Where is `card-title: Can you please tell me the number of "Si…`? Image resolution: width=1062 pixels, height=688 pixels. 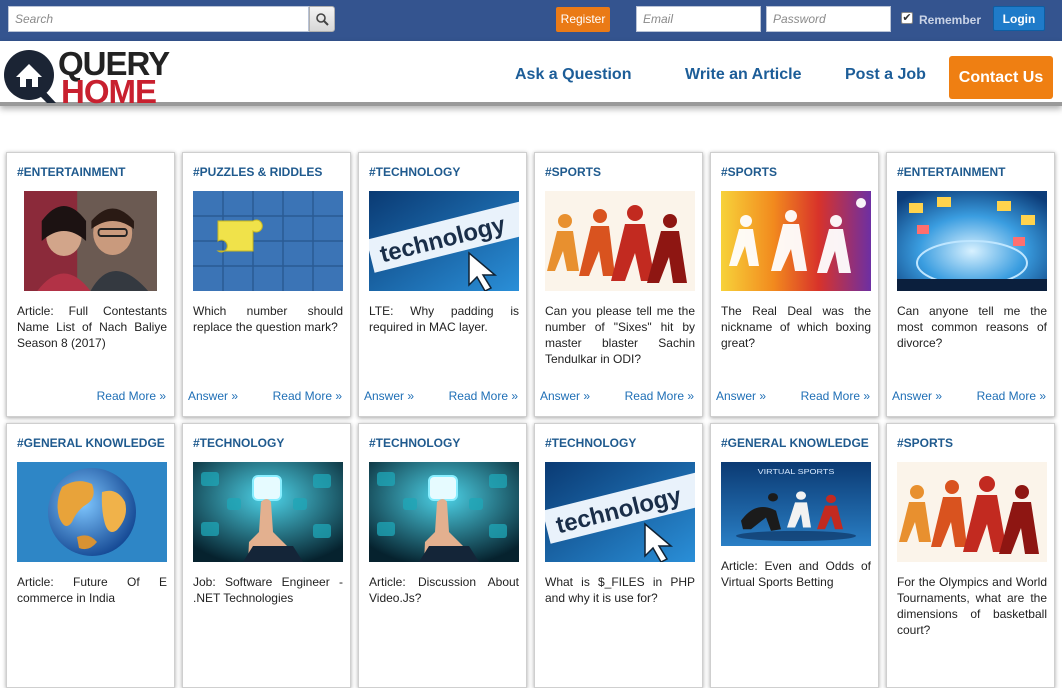 card-title: Can you please tell me the number of "Si… is located at coordinates (620, 335).